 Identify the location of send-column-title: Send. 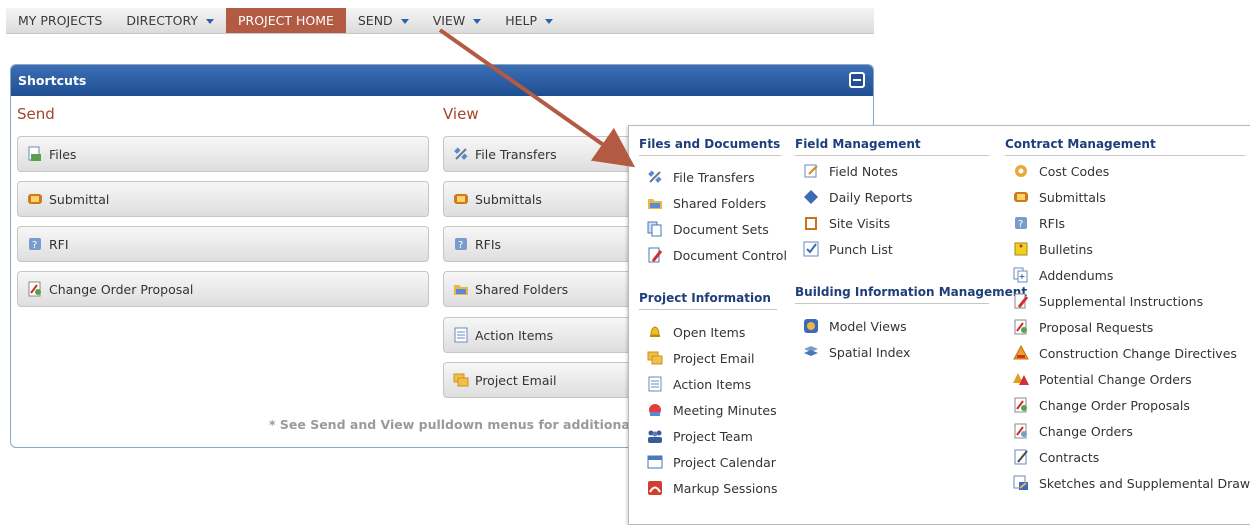
(36, 114).